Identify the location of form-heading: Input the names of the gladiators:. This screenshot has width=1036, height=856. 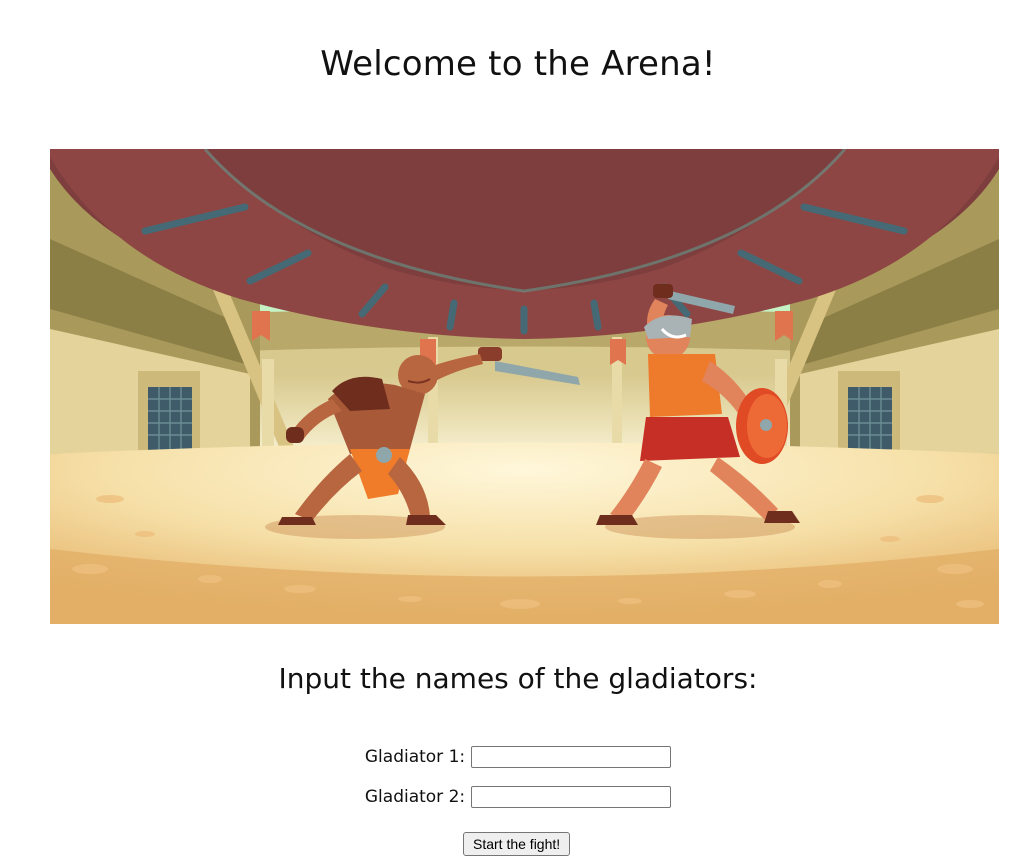
(518, 678).